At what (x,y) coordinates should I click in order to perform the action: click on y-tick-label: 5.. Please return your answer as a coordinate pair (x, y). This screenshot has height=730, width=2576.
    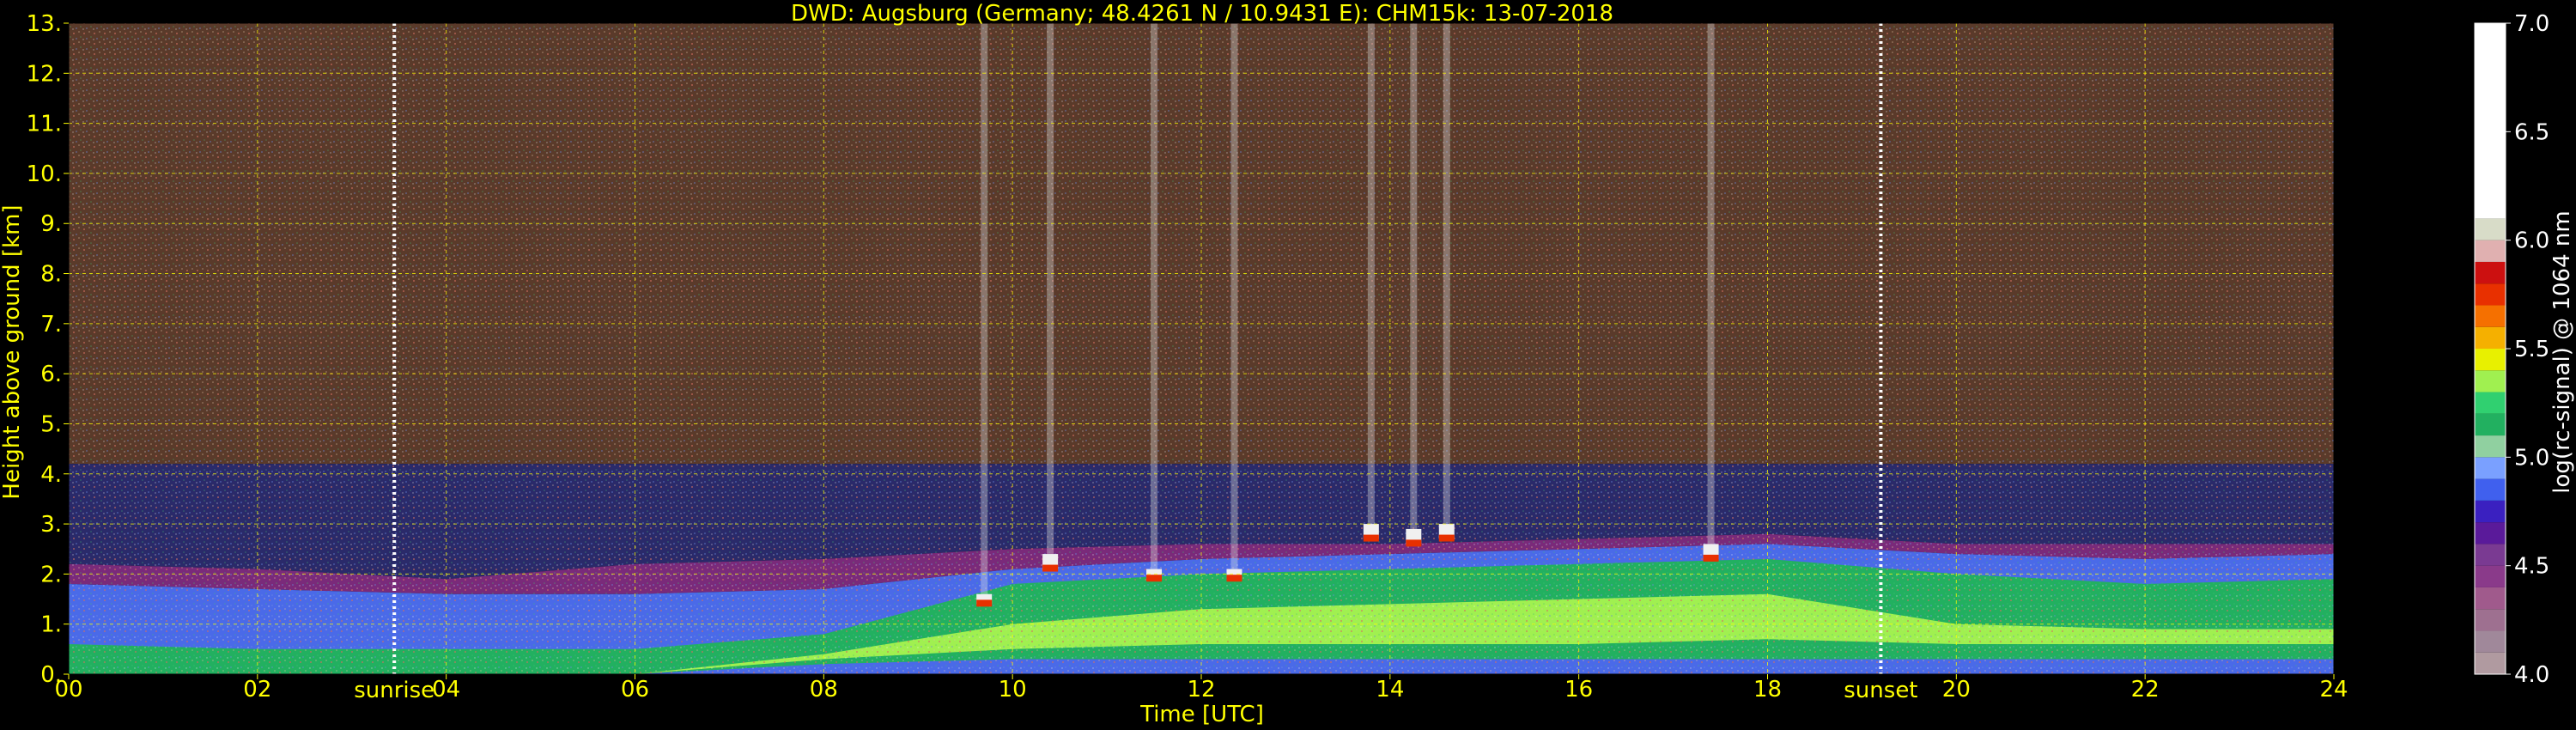
    Looking at the image, I should click on (51, 424).